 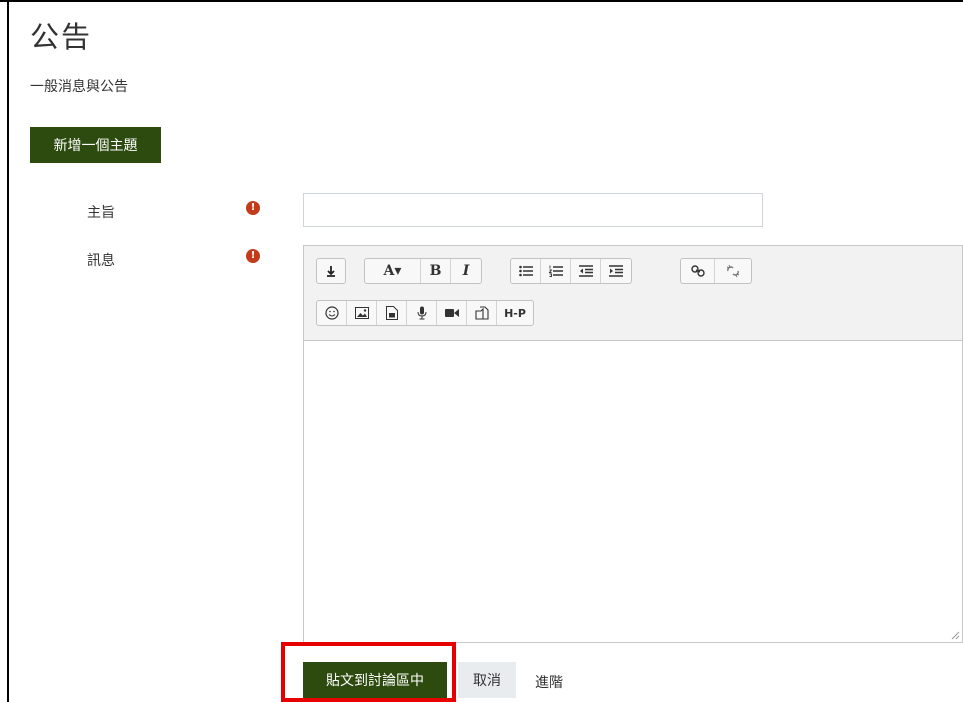 I want to click on unlink-icon, so click(x=733, y=271).